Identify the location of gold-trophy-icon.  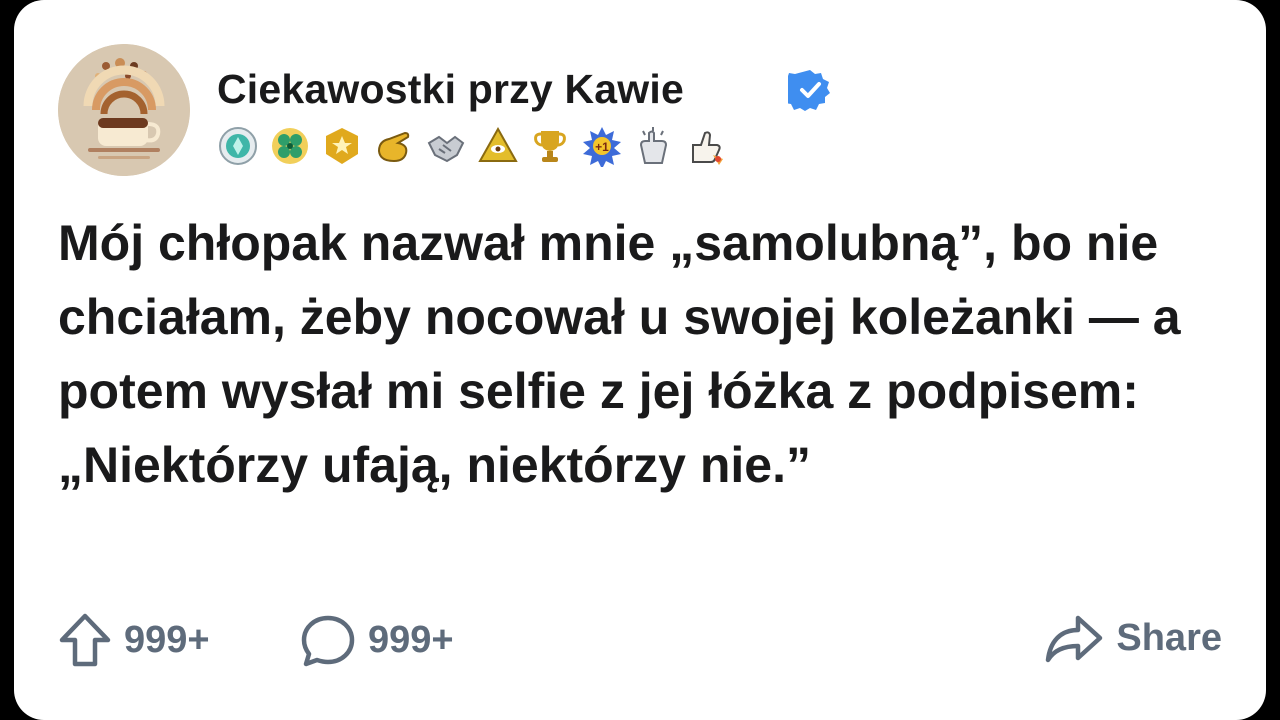
(550, 146).